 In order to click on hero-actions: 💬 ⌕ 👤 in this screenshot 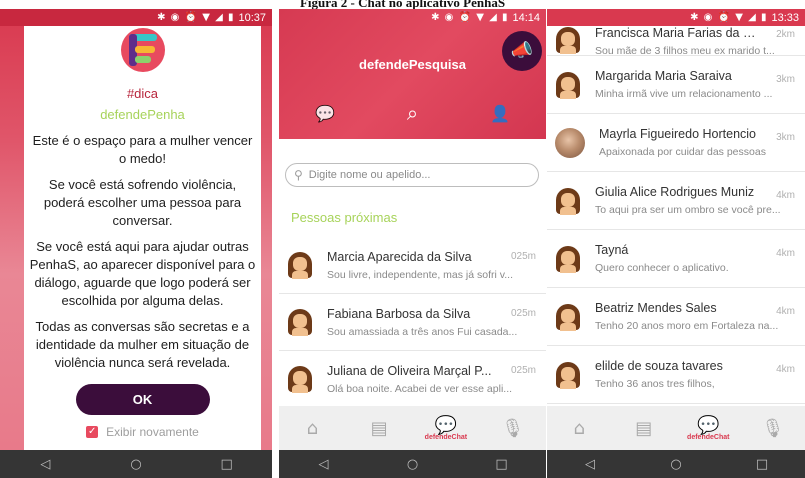, I will do `click(412, 113)`.